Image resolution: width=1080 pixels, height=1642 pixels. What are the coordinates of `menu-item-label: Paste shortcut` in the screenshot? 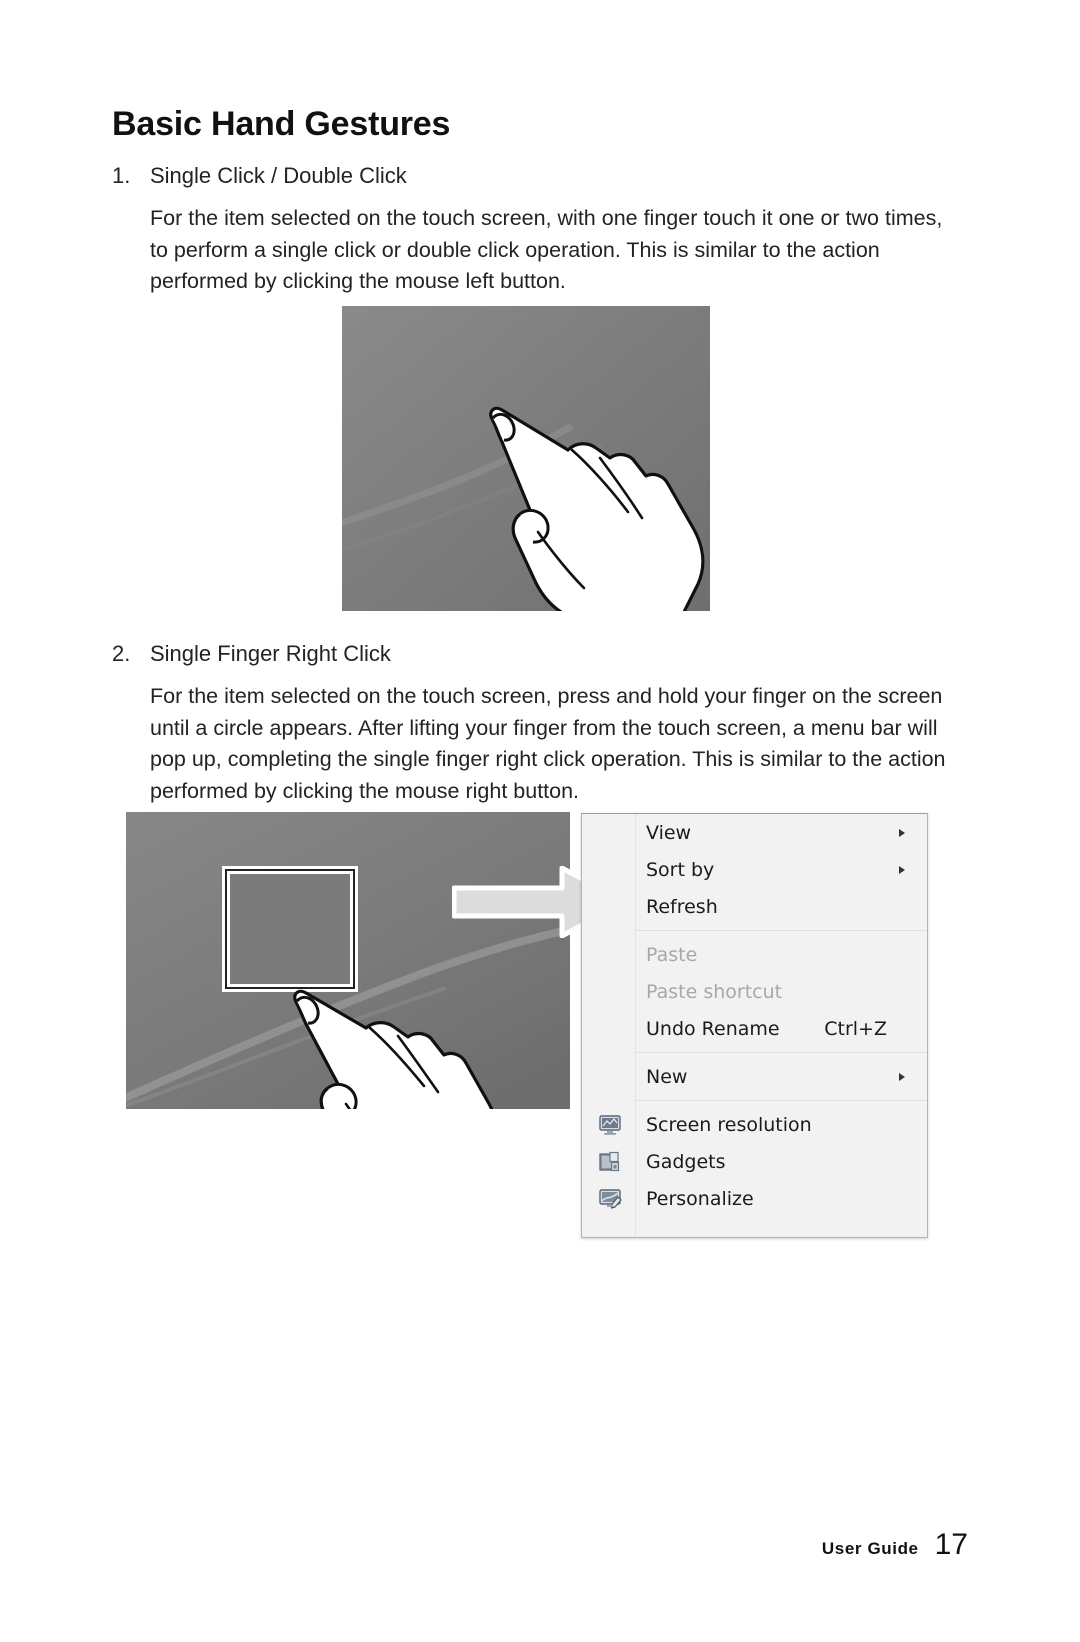 It's located at (714, 991).